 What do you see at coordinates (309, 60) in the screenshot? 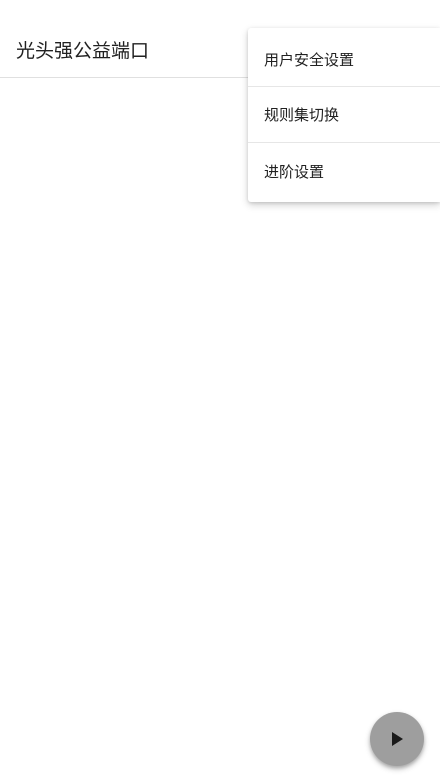
I see `menu-item-label: 用户安全设置` at bounding box center [309, 60].